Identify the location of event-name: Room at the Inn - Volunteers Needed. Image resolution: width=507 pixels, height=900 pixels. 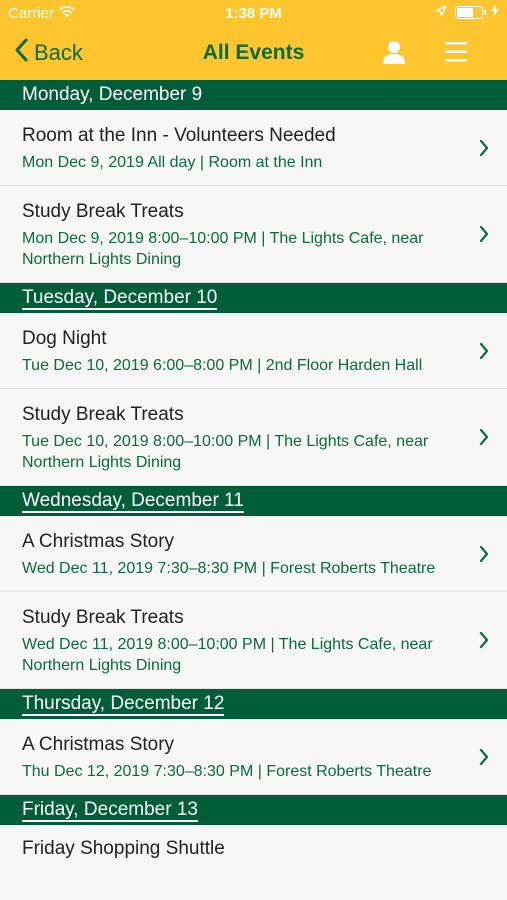
(179, 135).